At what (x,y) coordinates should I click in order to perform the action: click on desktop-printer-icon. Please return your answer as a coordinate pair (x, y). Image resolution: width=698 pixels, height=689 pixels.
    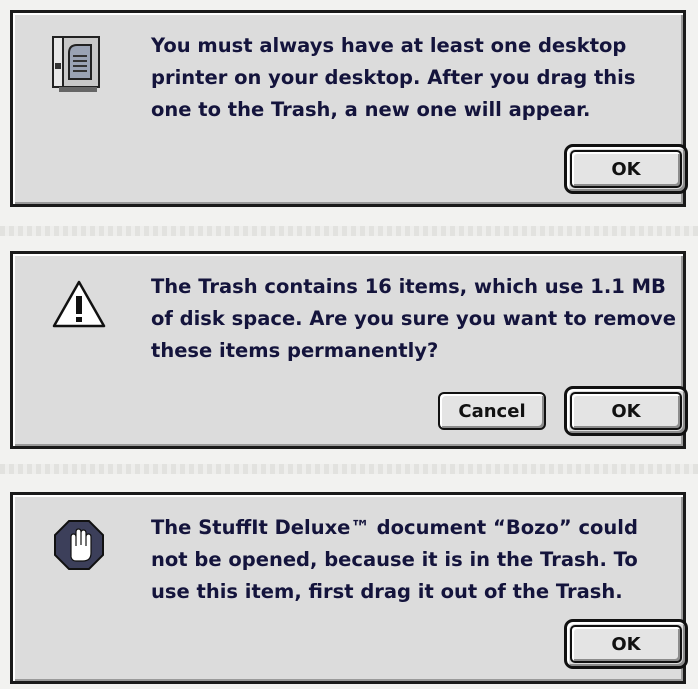
    Looking at the image, I should click on (79, 64).